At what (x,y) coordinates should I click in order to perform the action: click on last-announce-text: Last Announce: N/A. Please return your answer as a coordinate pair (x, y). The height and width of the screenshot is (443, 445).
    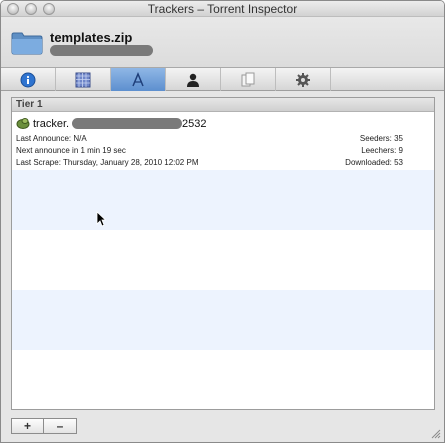
    Looking at the image, I should click on (51, 138).